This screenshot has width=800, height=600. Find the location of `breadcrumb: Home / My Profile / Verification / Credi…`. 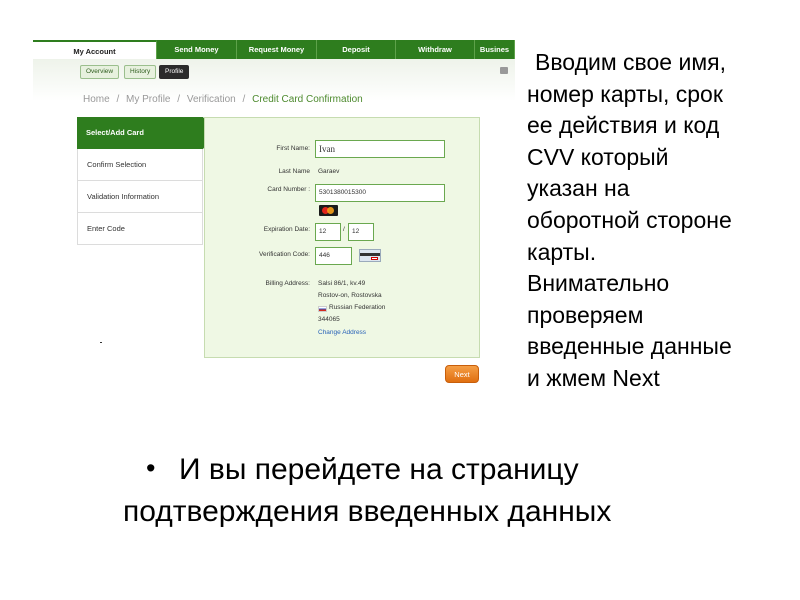

breadcrumb: Home / My Profile / Verification / Credi… is located at coordinates (223, 99).